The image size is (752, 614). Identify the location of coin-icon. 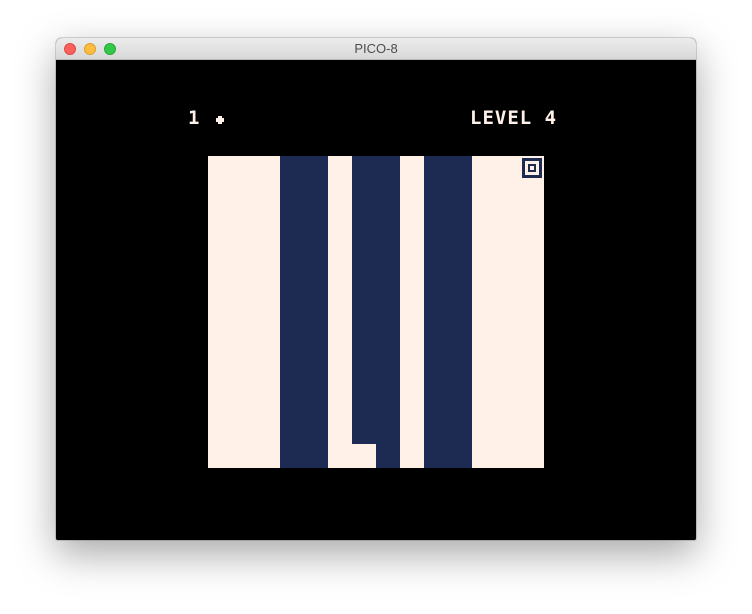
(220, 120).